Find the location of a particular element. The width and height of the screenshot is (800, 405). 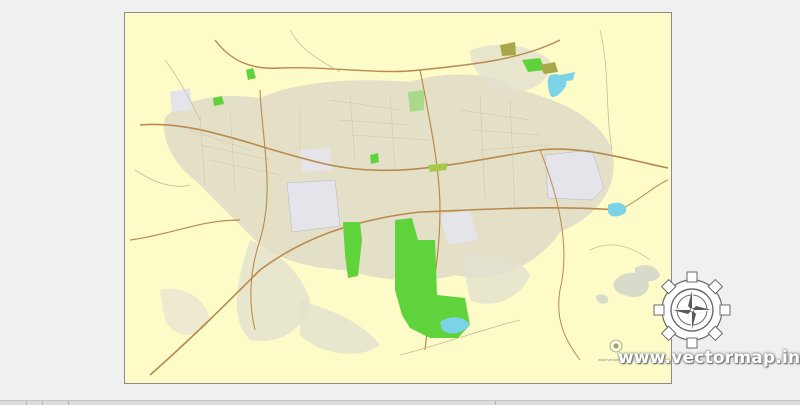

status-strip is located at coordinates (400, 402).